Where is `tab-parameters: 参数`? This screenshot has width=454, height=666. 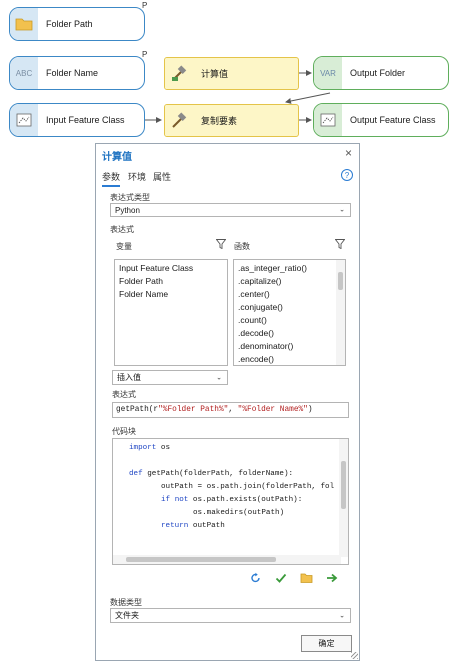
tab-parameters: 参数 is located at coordinates (111, 178).